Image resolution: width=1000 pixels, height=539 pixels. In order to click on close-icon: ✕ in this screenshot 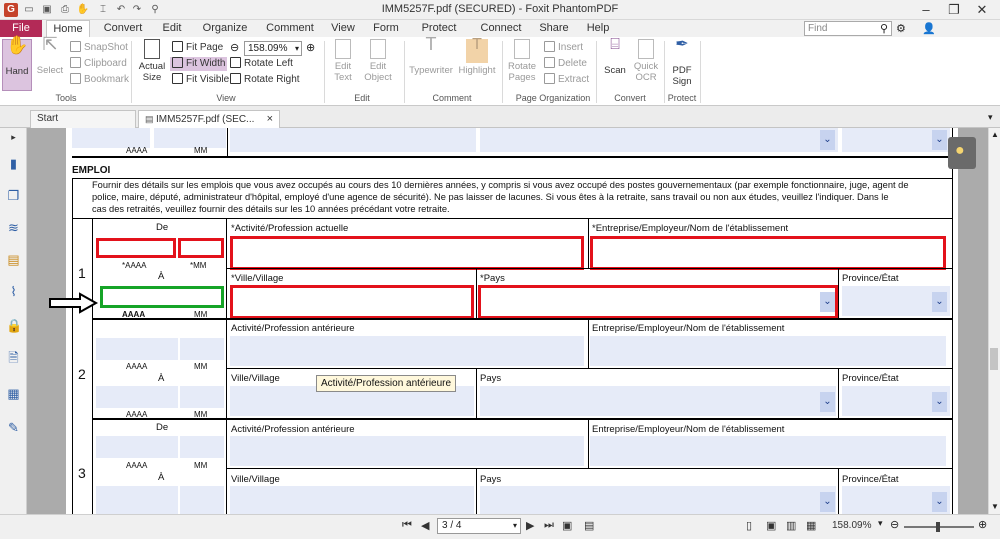, I will do `click(982, 10)`.